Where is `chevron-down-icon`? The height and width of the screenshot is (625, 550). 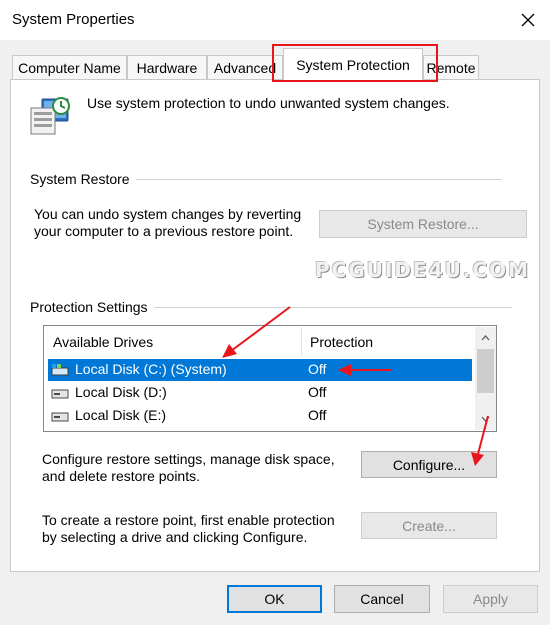 chevron-down-icon is located at coordinates (485, 419).